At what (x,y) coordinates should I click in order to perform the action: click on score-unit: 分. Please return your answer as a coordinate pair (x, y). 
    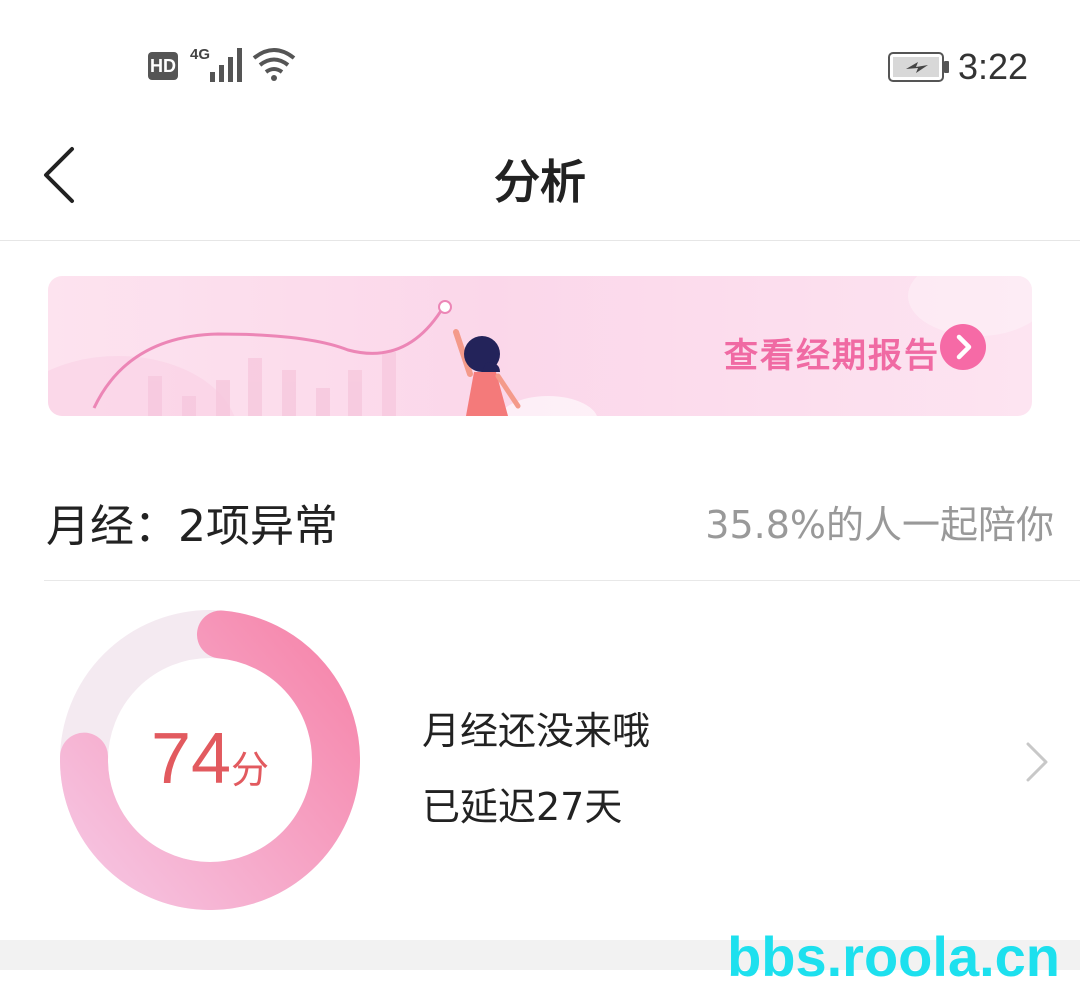
    Looking at the image, I should click on (250, 770).